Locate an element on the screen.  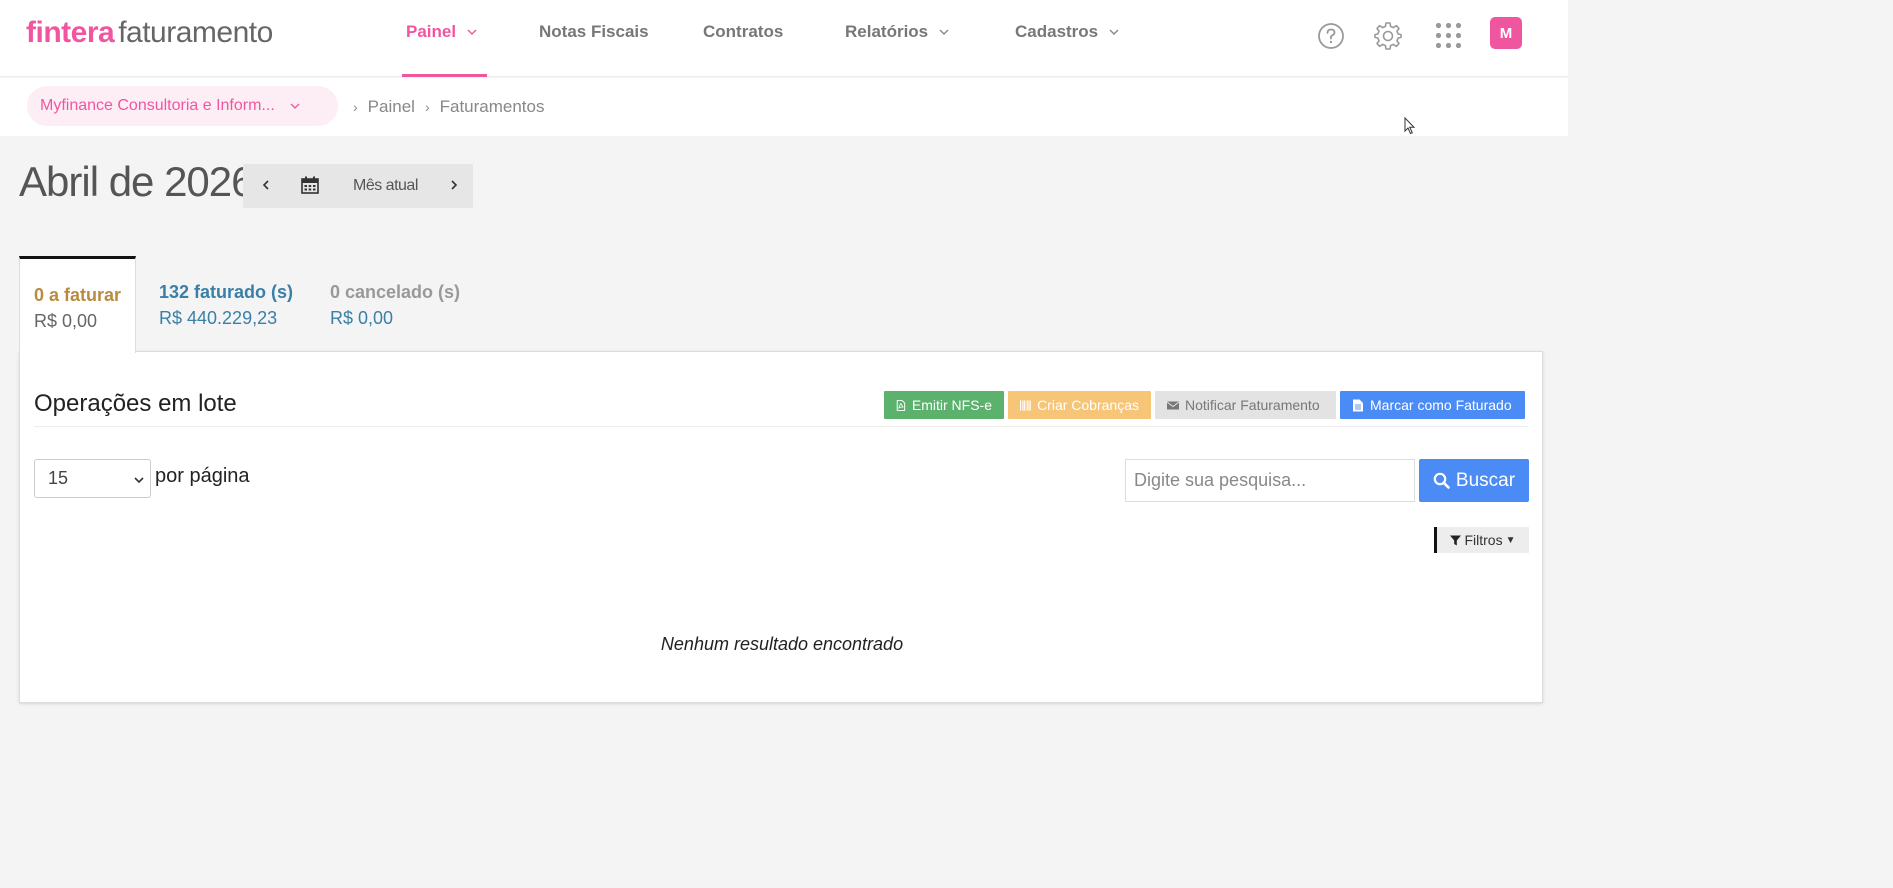
app-logo: fintera faturamento is located at coordinates (149, 33).